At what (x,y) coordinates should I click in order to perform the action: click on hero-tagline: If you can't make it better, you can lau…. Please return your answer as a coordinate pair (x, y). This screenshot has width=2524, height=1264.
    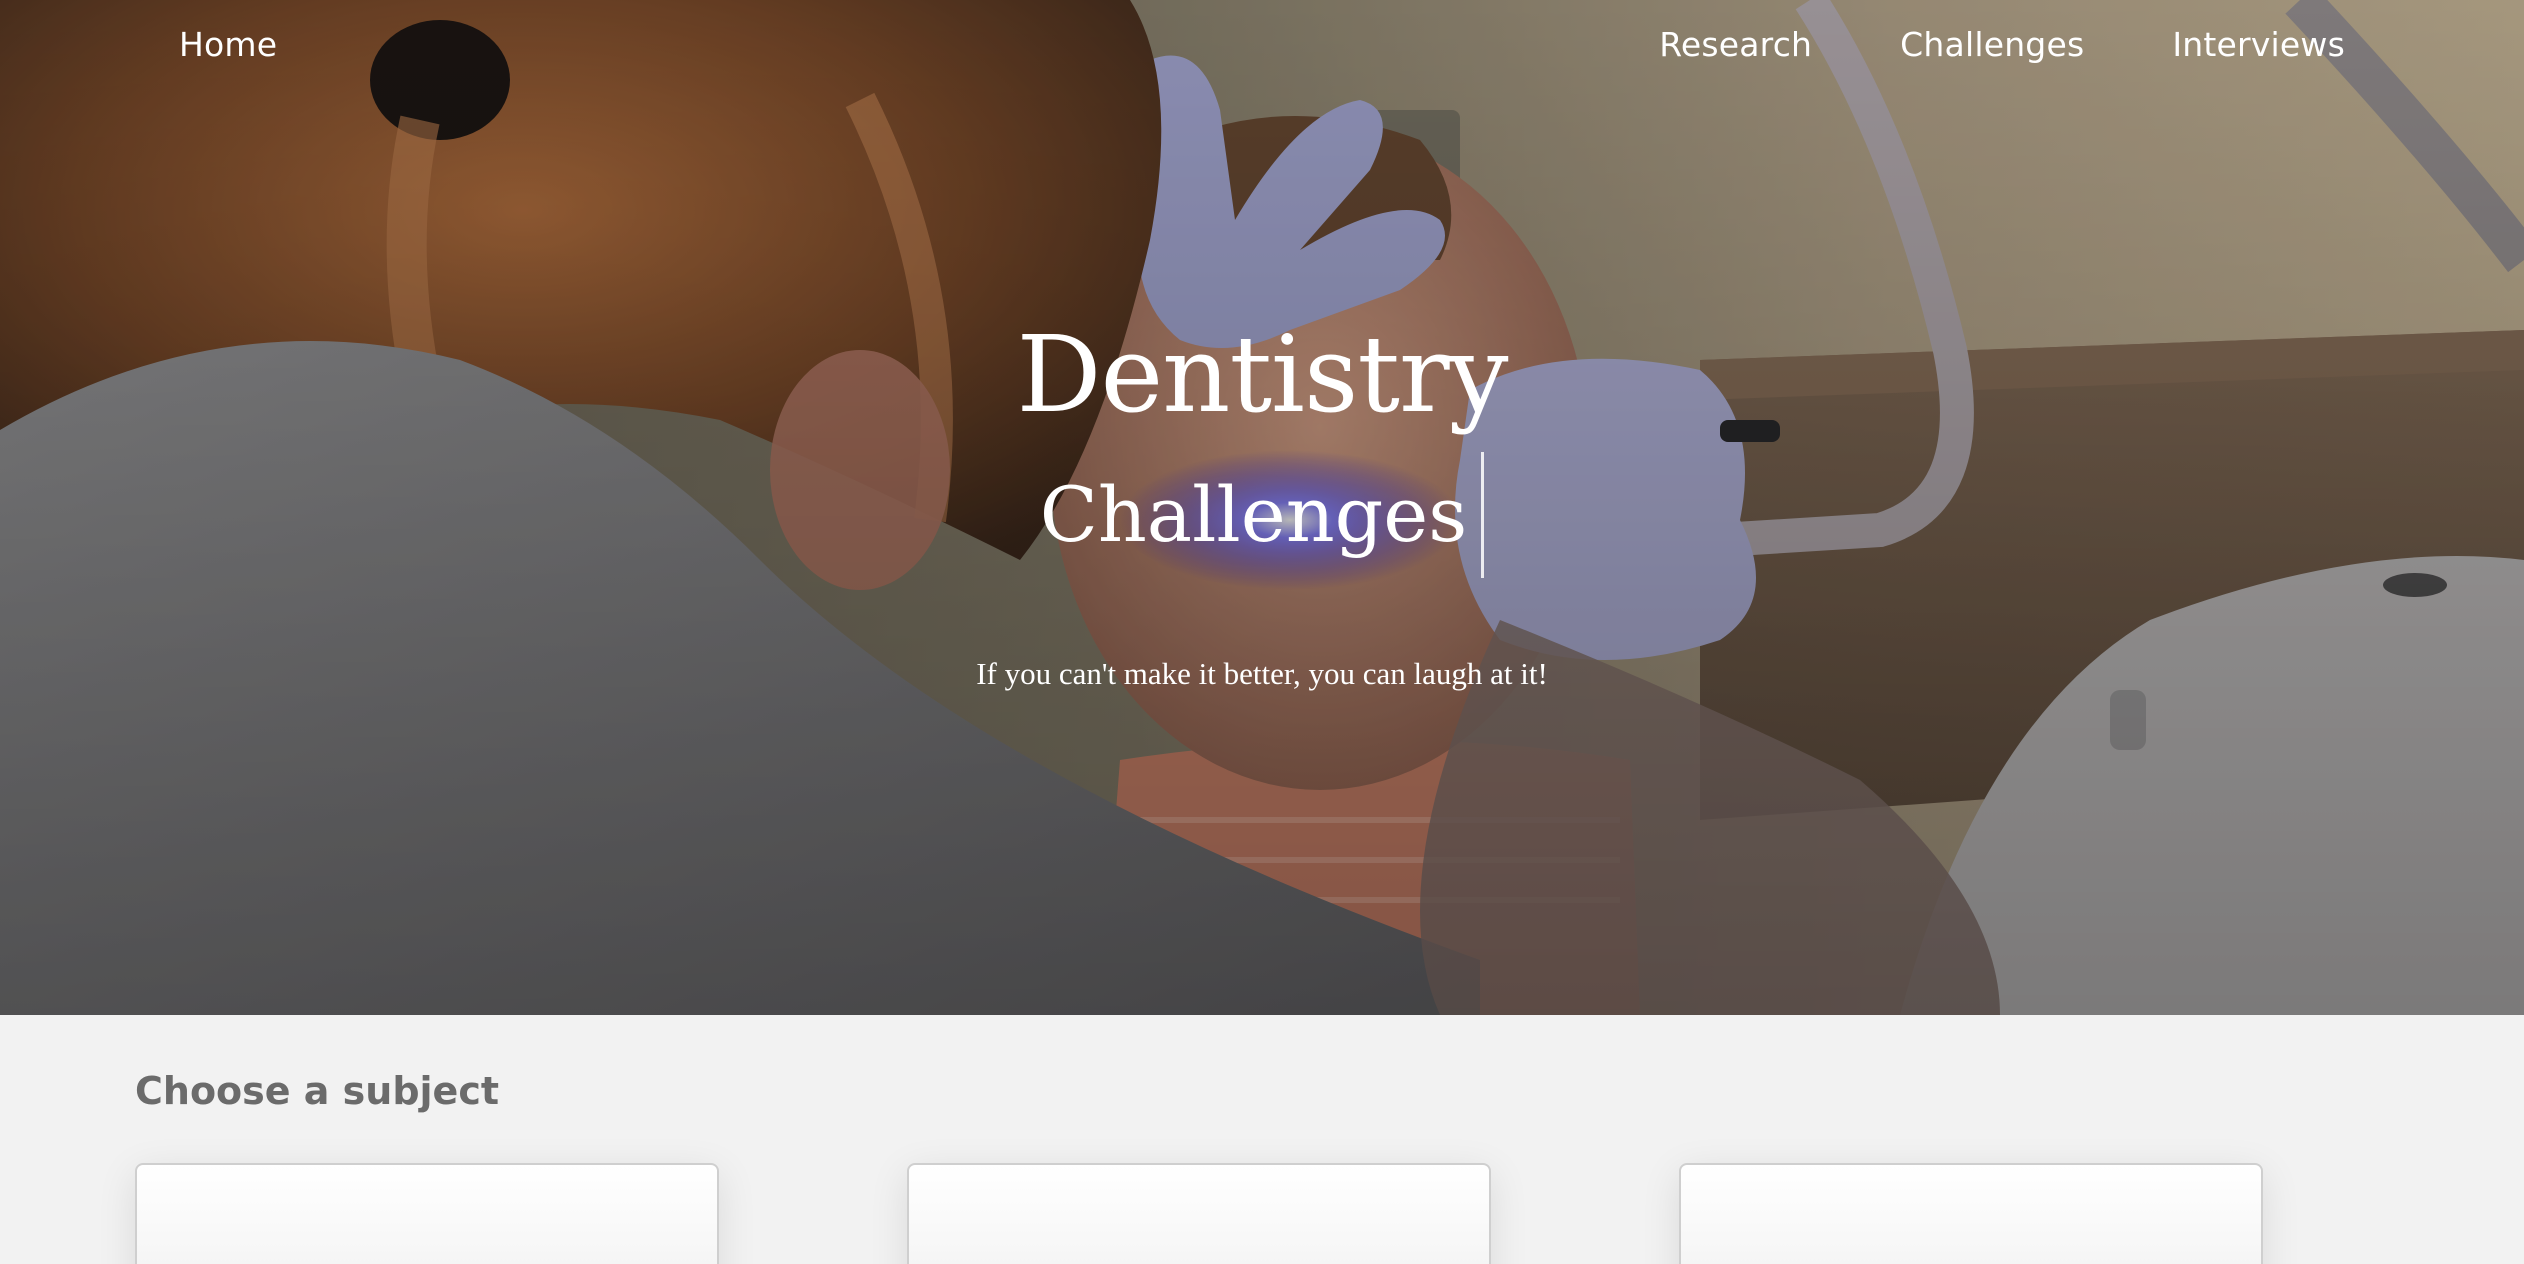
    Looking at the image, I should click on (1262, 673).